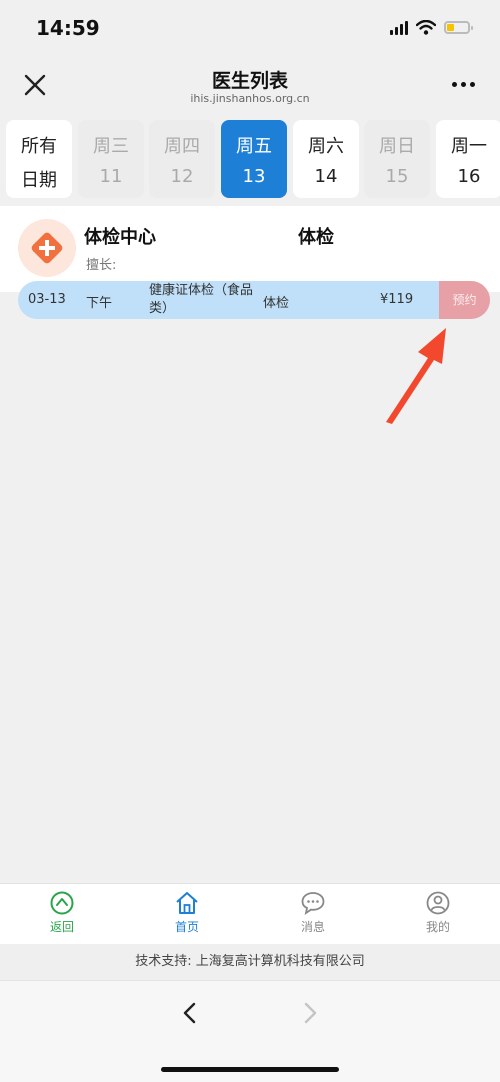 The image size is (500, 1082). What do you see at coordinates (201, 299) in the screenshot?
I see `slot-item: 健康证体检（食品类）` at bounding box center [201, 299].